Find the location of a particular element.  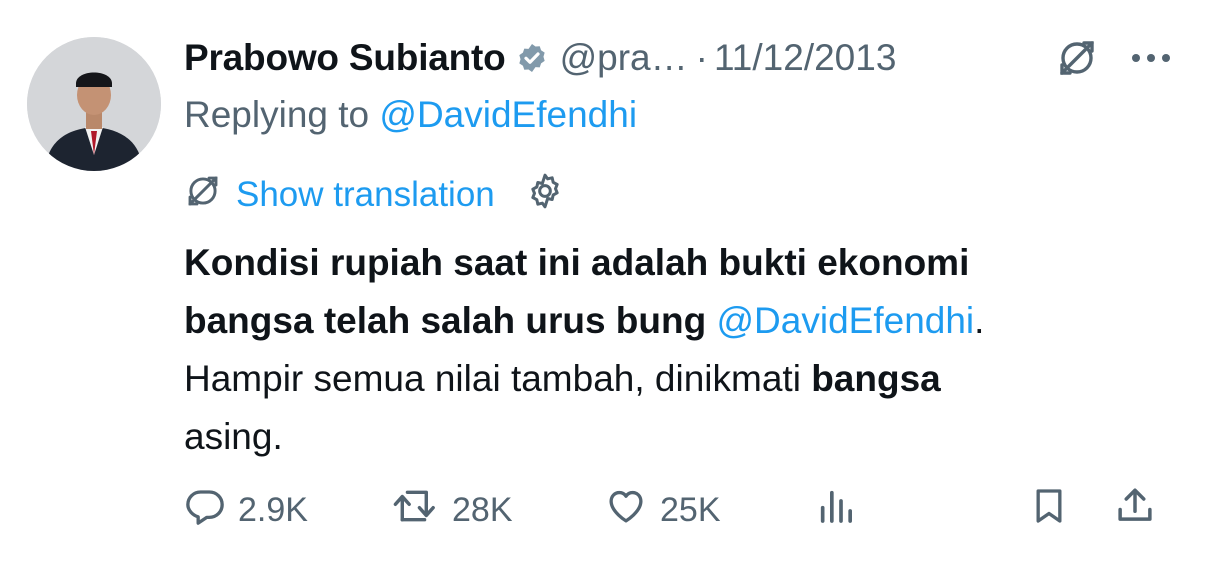

verified-badge-icon is located at coordinates (532, 58).